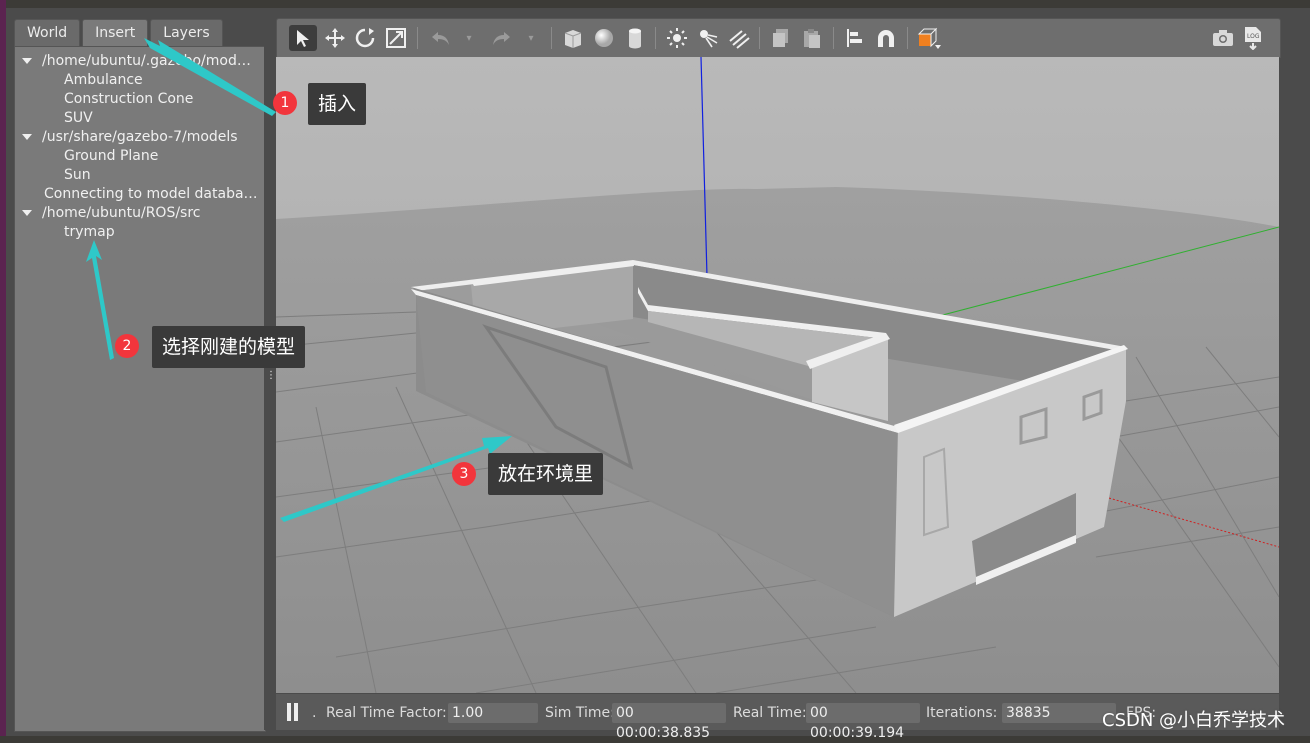  What do you see at coordinates (1194, 720) in the screenshot?
I see `watermark: CSDN @小白乔学技术` at bounding box center [1194, 720].